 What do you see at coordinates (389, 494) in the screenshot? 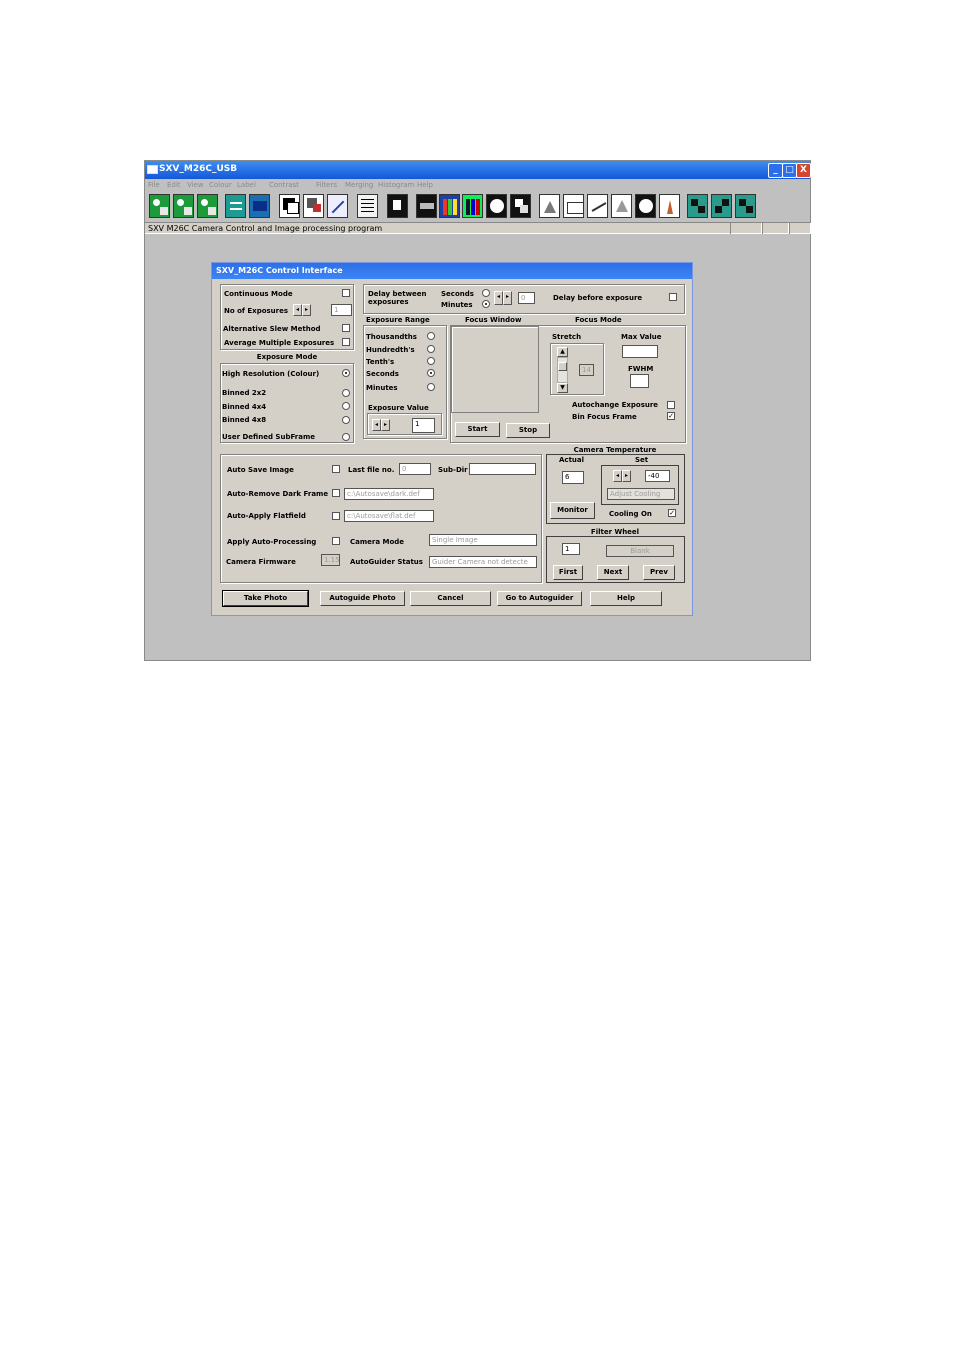
I see `dark-path-field: c:\Autosave\dark.def` at bounding box center [389, 494].